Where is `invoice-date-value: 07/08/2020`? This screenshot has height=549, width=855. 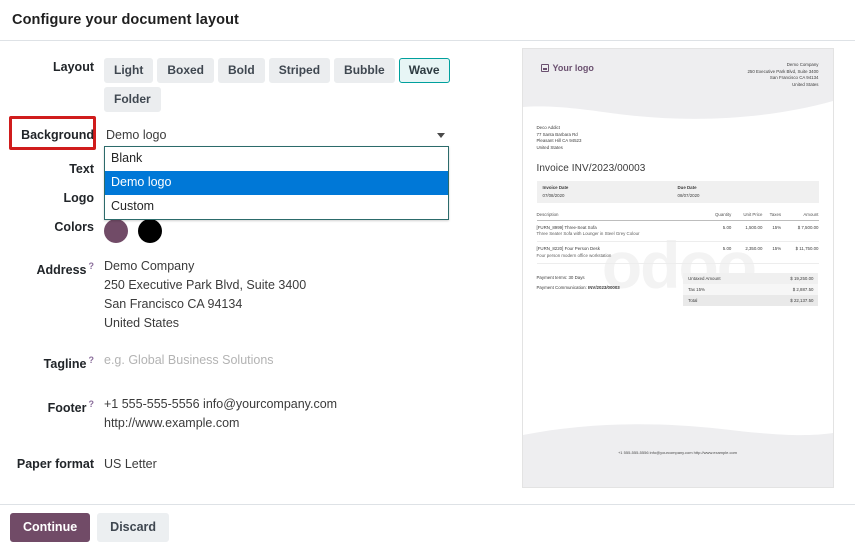 invoice-date-value: 07/08/2020 is located at coordinates (553, 195).